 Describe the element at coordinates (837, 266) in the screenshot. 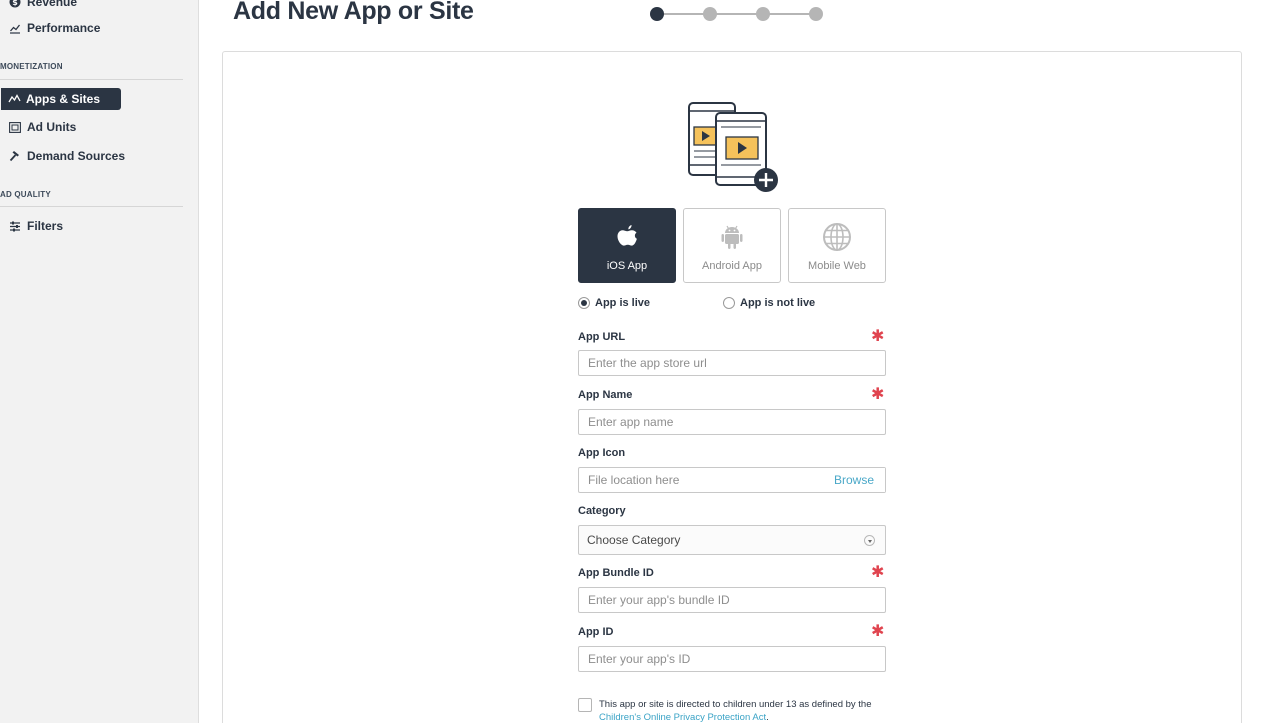

I see `platform-label: Mobile Web` at that location.